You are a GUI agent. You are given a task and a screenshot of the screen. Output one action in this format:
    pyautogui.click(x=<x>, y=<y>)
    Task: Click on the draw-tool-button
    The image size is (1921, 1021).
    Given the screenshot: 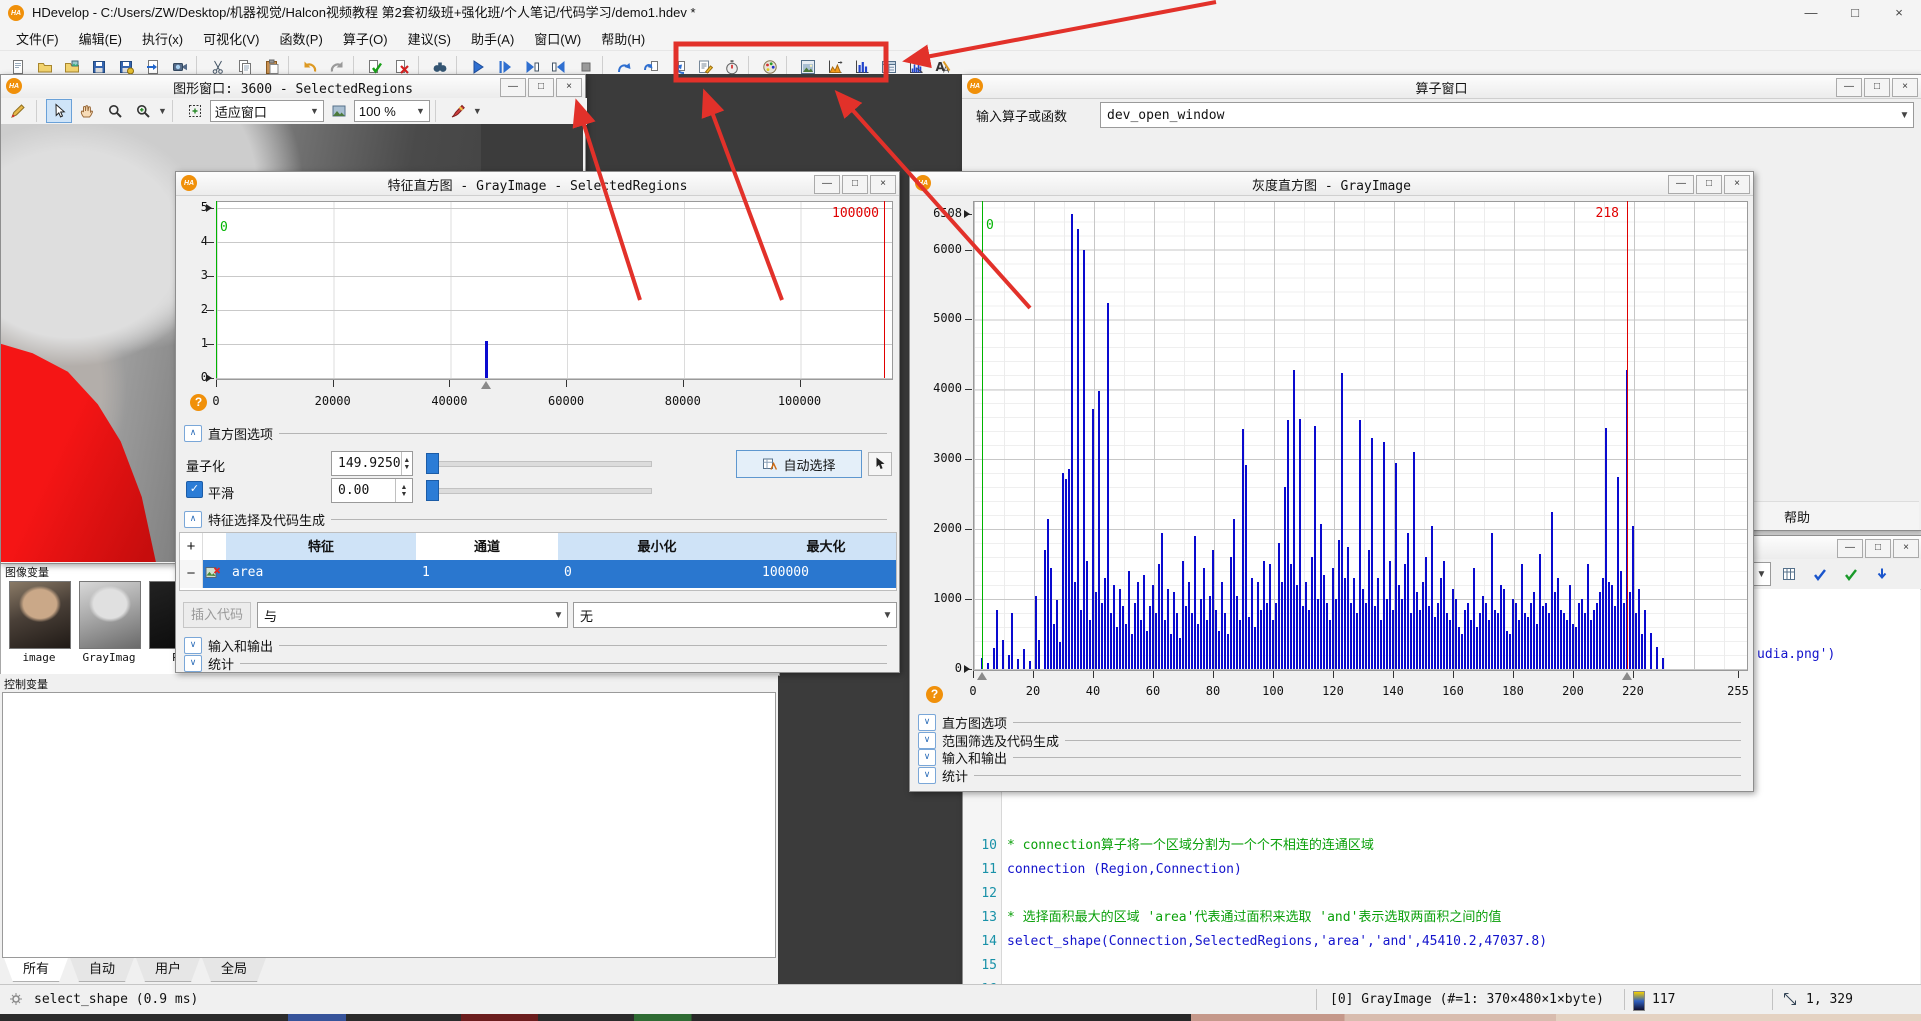 What is the action you would take?
    pyautogui.click(x=458, y=111)
    